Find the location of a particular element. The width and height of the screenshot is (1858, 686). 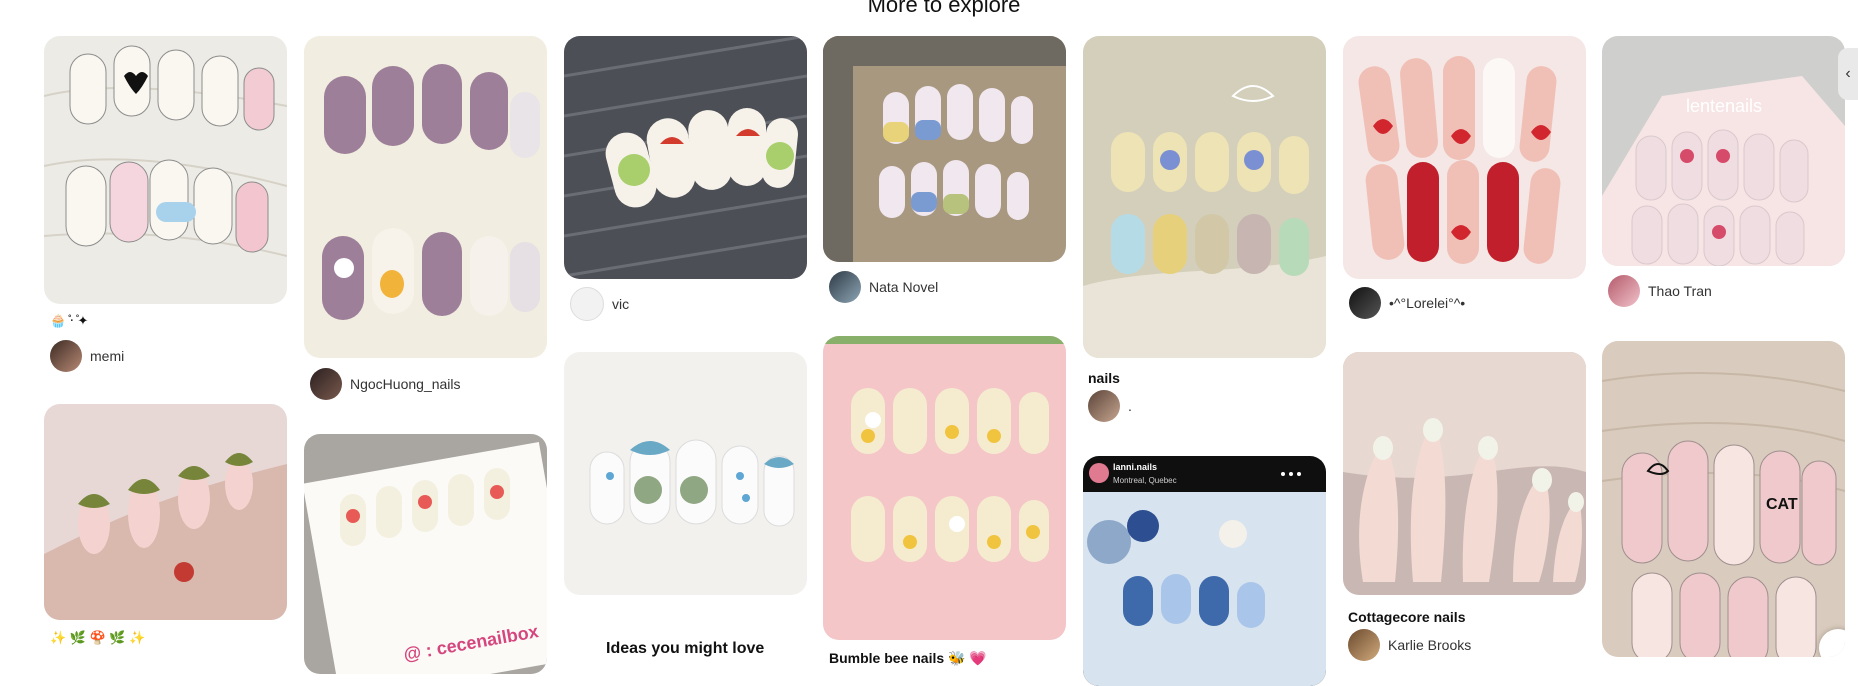

pin-creator: memi is located at coordinates (87, 356).